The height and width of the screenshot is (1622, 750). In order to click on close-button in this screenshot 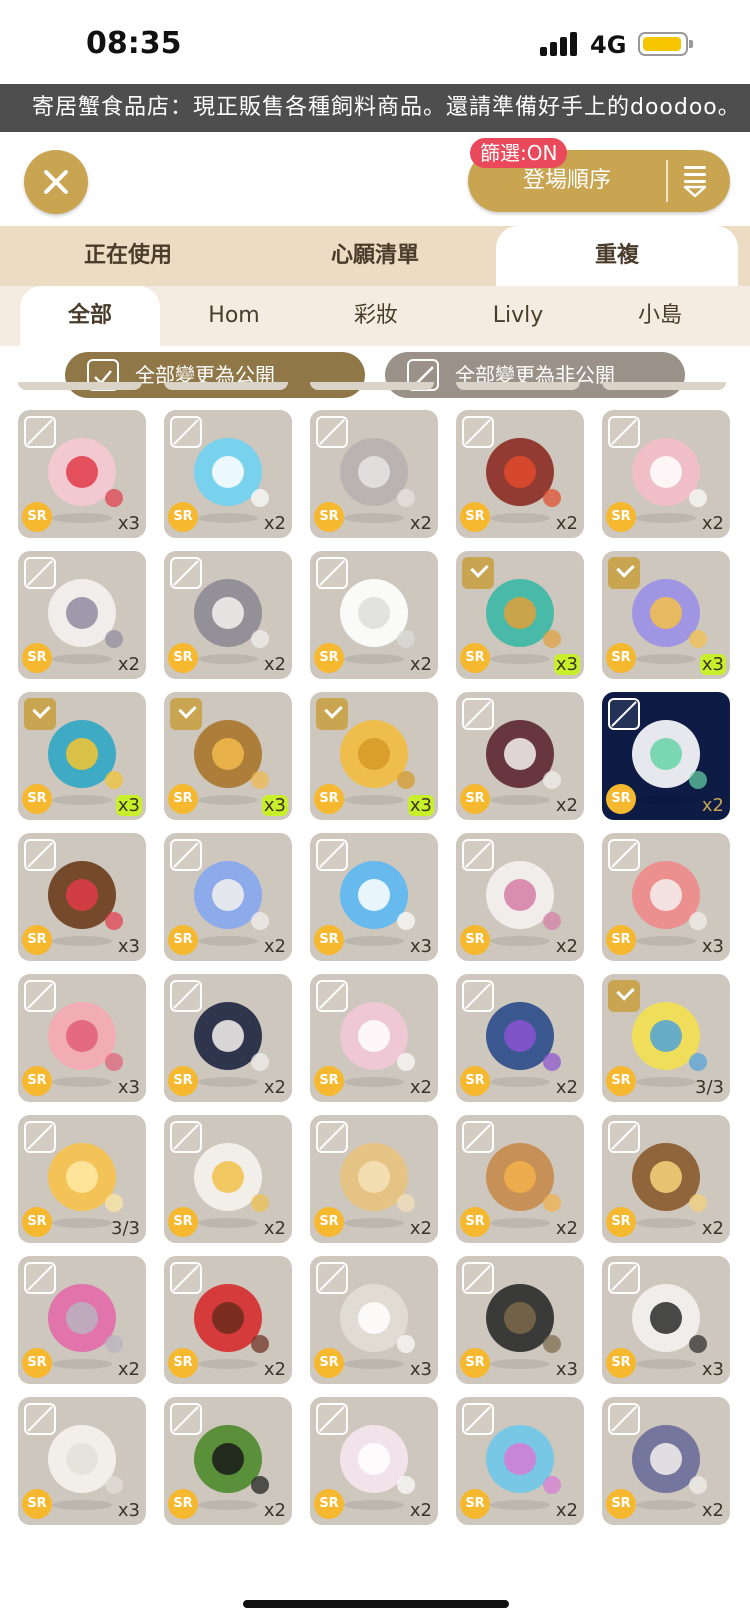, I will do `click(56, 182)`.